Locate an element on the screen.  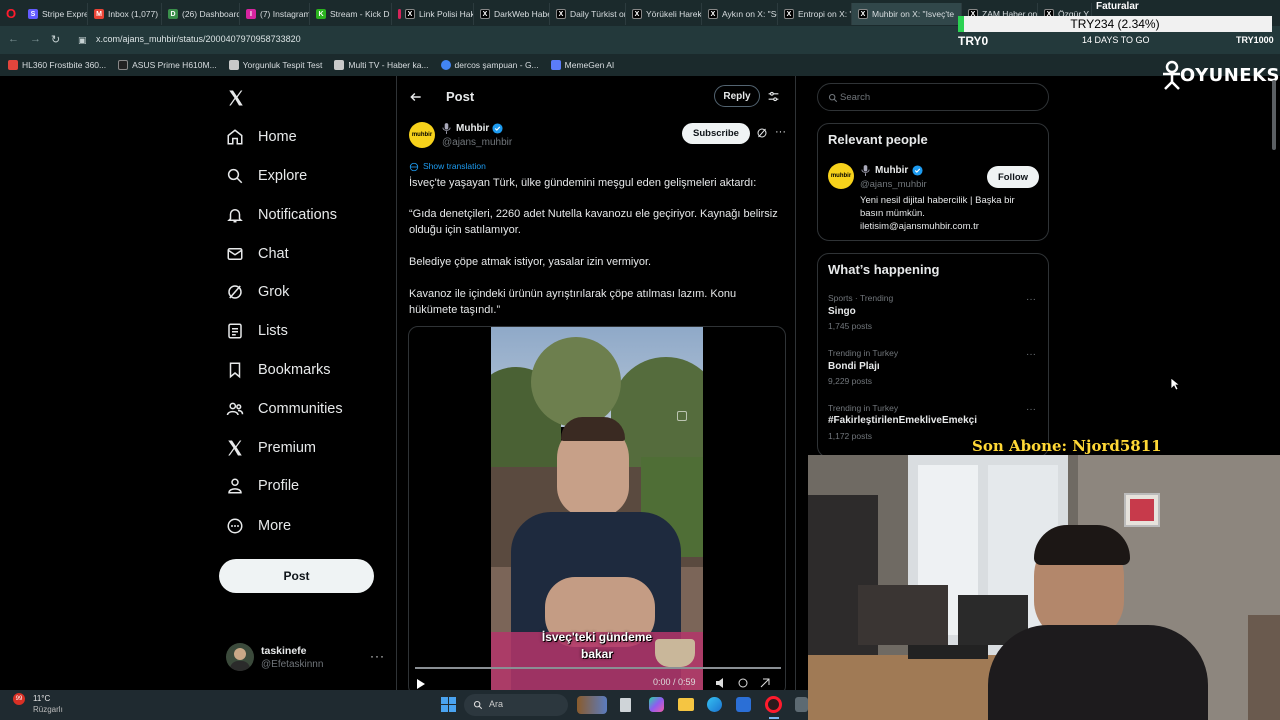
post-more-icon: ··· is located at coordinates (780, 132).